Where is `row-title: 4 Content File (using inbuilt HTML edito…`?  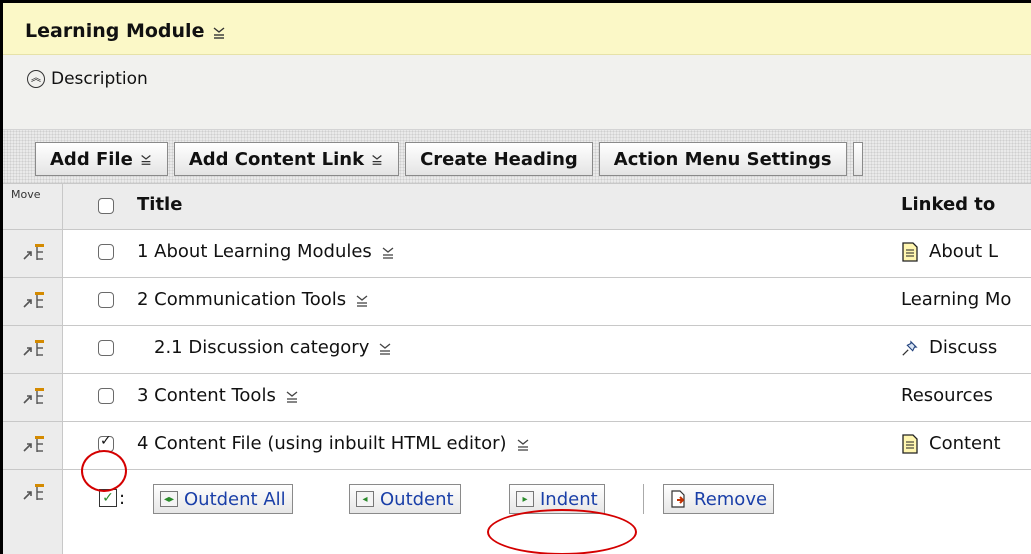 row-title: 4 Content File (using inbuilt HTML edito… is located at coordinates (334, 443).